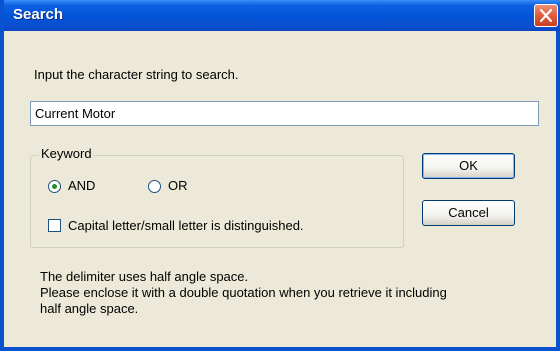  I want to click on ok-button: OK, so click(468, 166).